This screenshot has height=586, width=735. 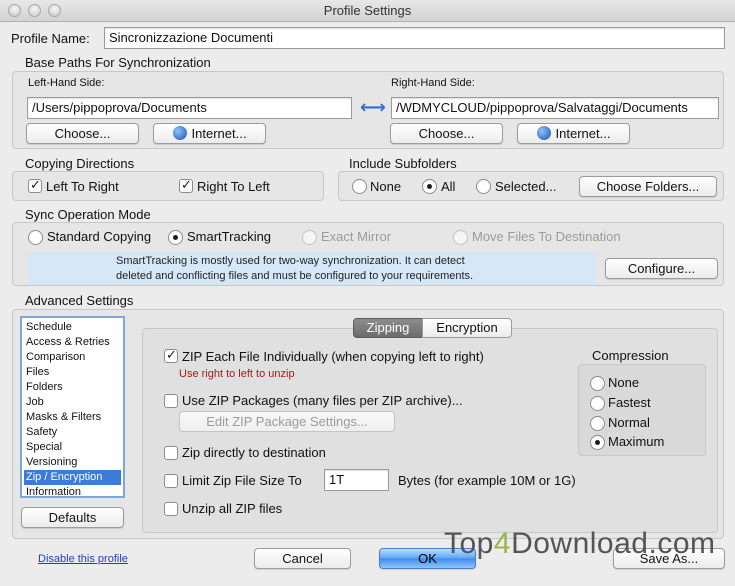 I want to click on list-item: Access & Retries, so click(x=72, y=342).